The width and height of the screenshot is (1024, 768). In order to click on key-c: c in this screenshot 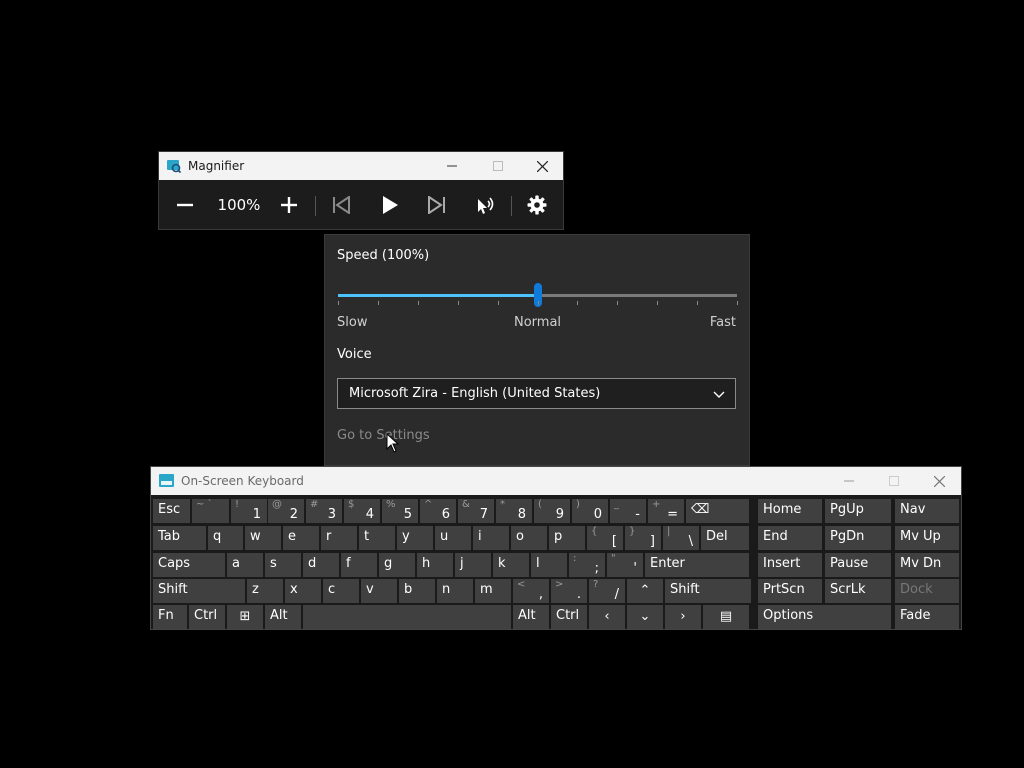, I will do `click(341, 591)`.